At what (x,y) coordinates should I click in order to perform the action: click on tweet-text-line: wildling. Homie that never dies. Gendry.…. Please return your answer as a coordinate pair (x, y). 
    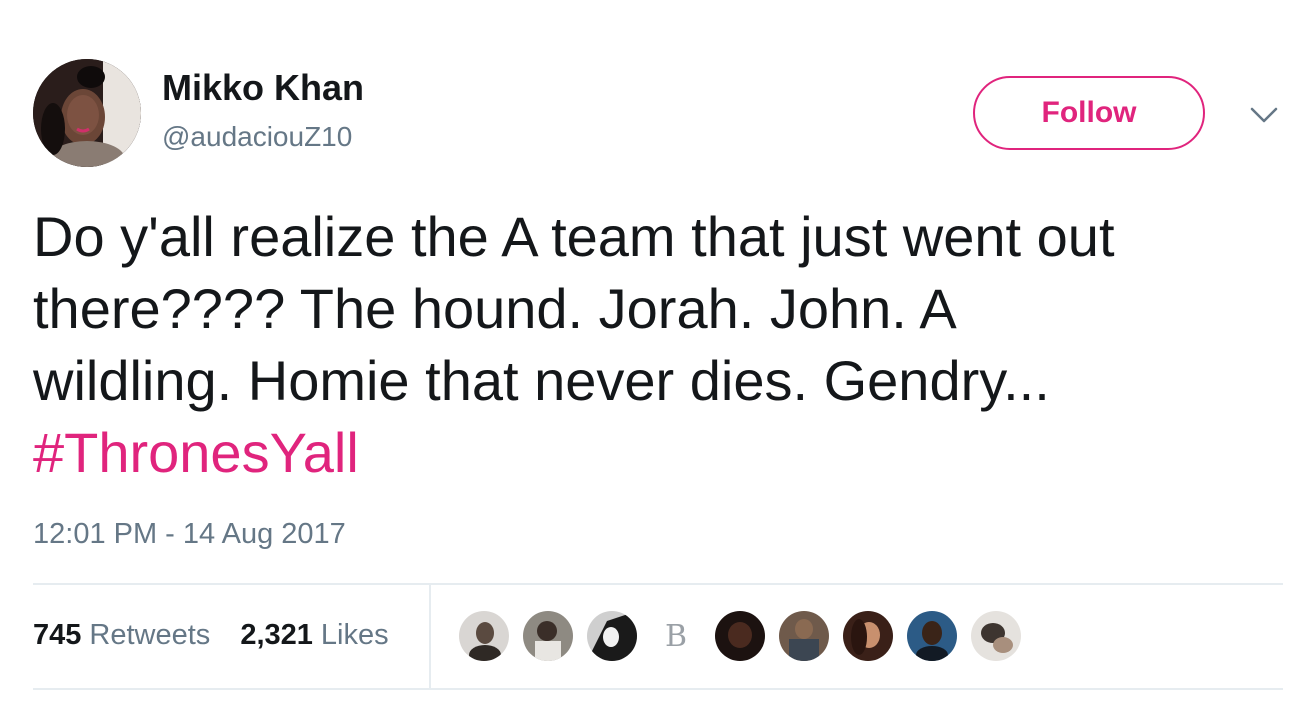
    Looking at the image, I should click on (541, 380).